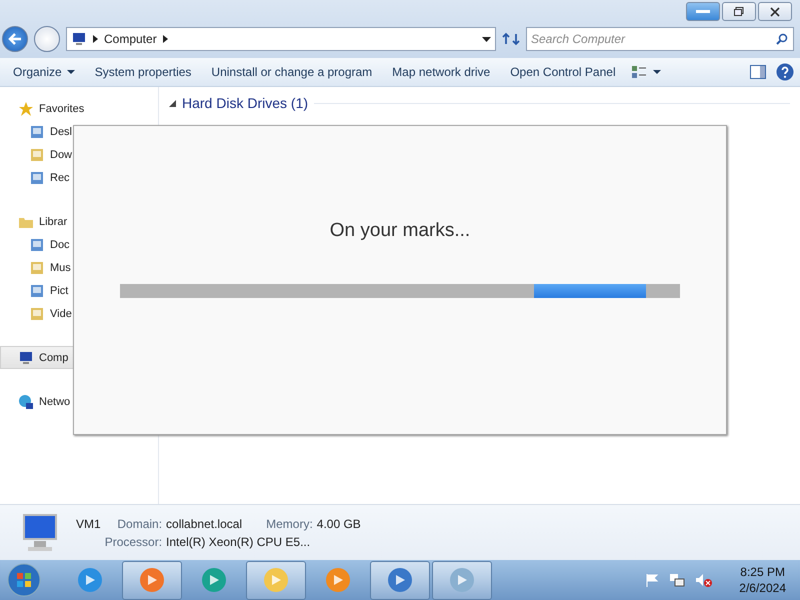 The image size is (800, 600). Describe the element at coordinates (79, 177) in the screenshot. I see `sidebar-item: Rec` at that location.